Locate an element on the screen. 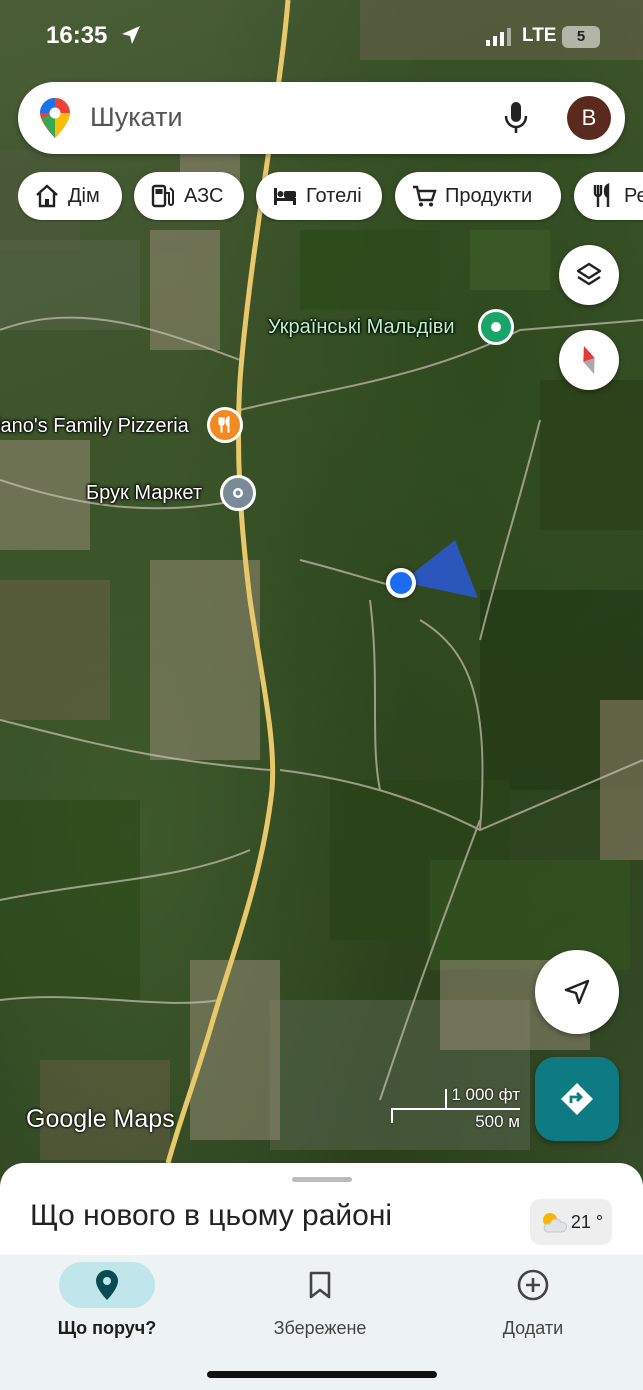  chip-hotels: Готелі is located at coordinates (319, 196).